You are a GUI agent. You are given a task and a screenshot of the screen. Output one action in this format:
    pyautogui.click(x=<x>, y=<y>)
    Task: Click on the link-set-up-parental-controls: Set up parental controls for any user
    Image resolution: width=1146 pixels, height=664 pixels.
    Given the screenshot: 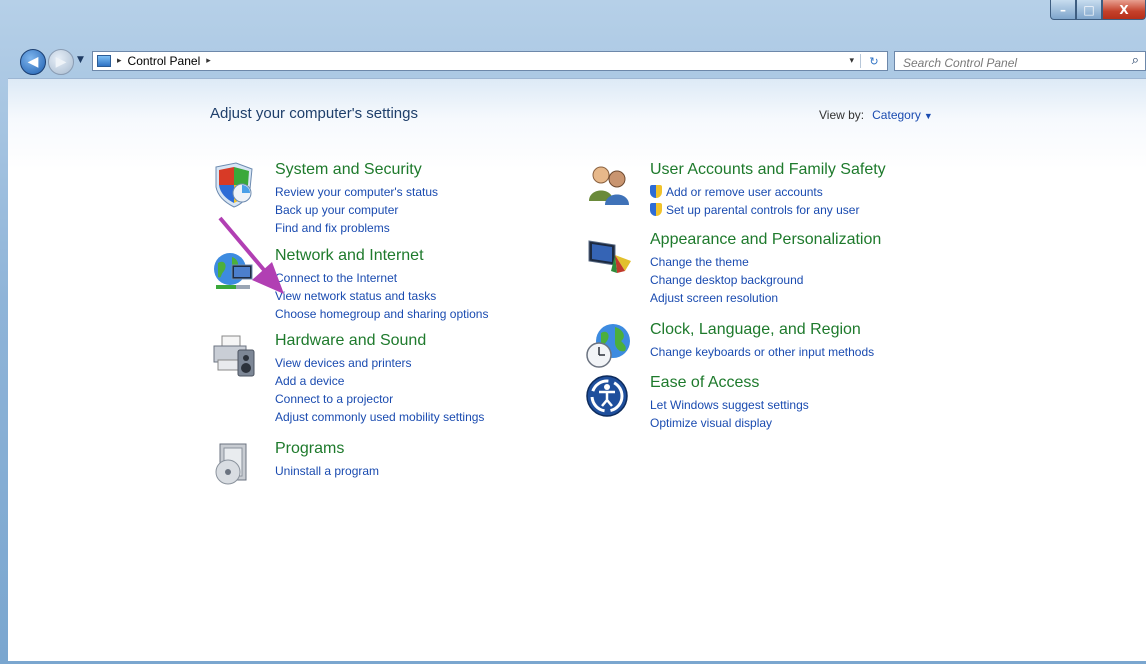 What is the action you would take?
    pyautogui.click(x=754, y=210)
    